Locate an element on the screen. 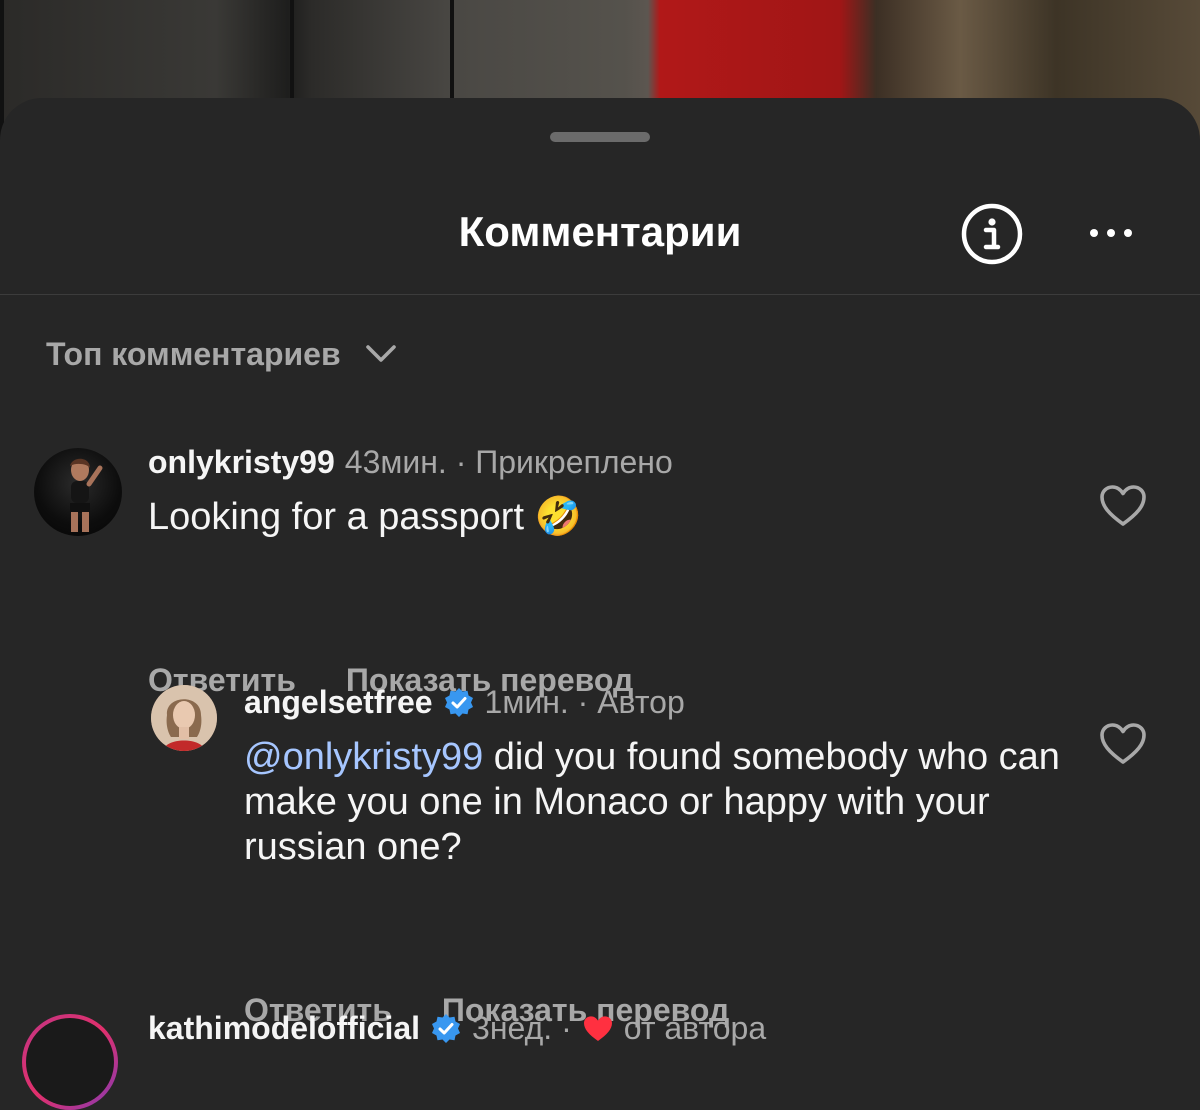 This screenshot has height=1110, width=1200. comment-username: angelsetfree is located at coordinates (338, 702).